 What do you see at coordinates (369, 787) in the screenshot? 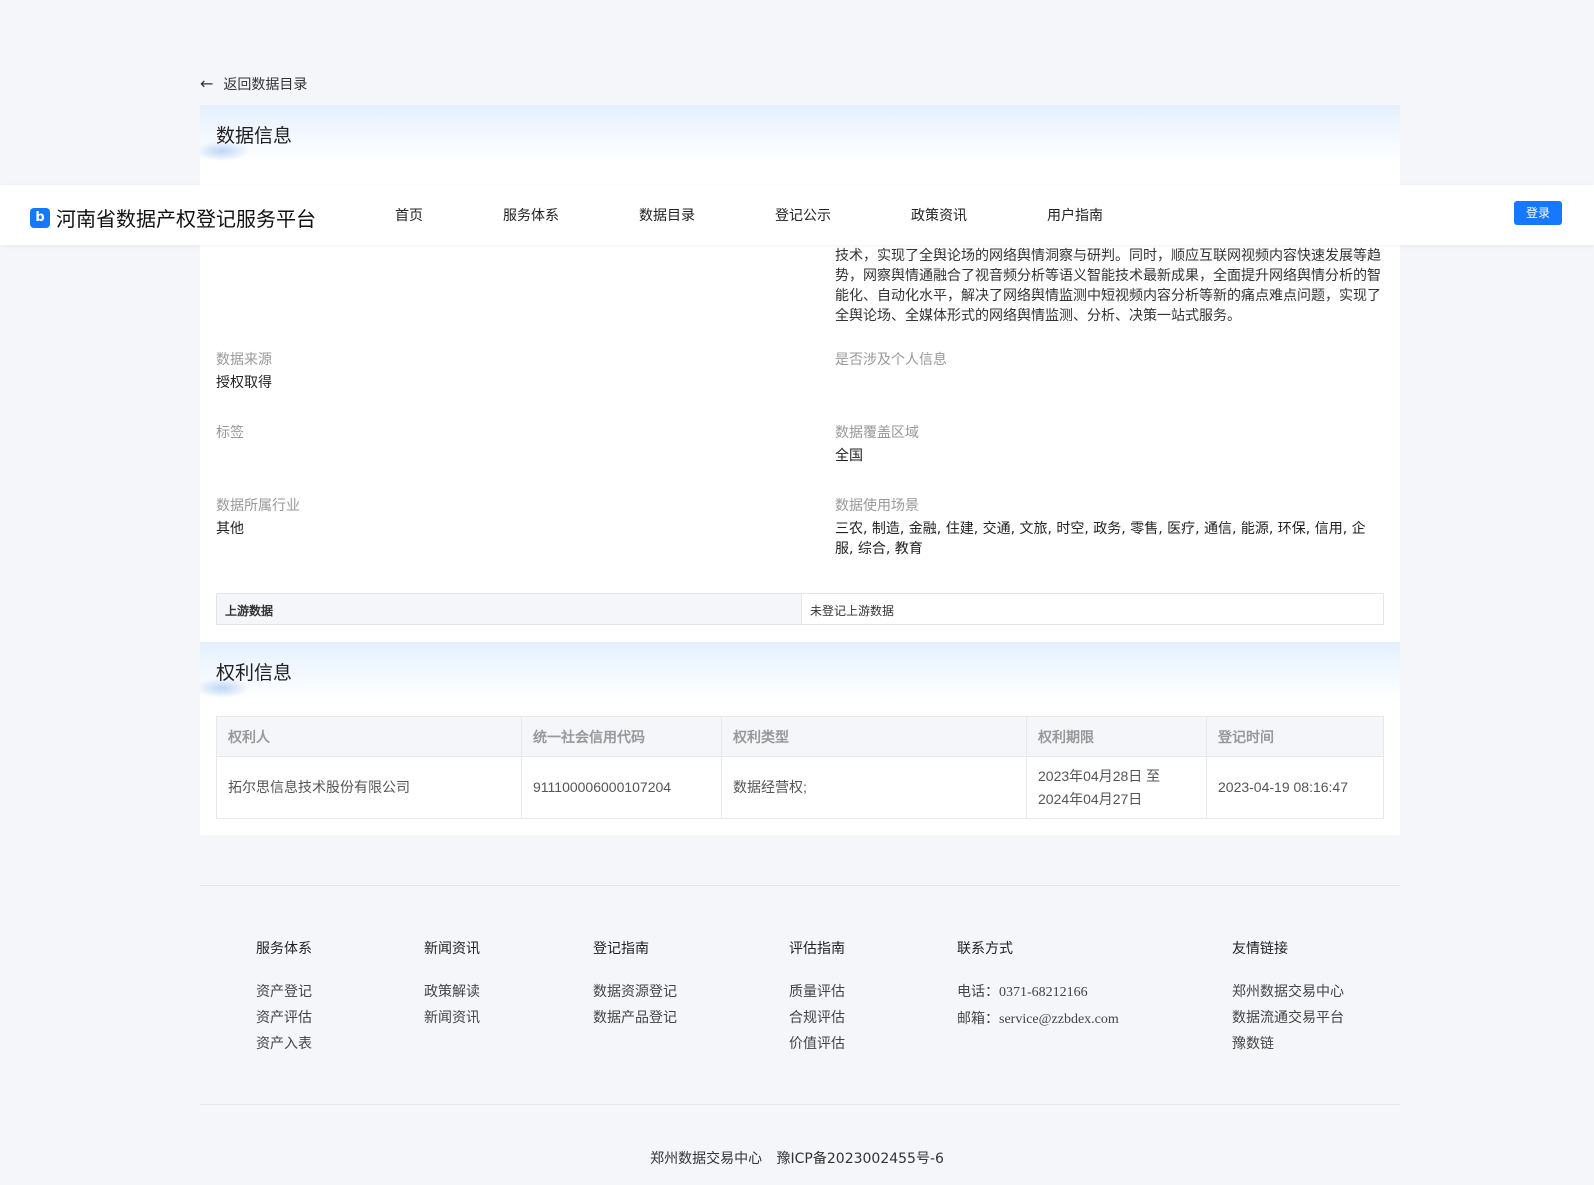
I see `cell-holder: 拓尔思信息技术股份有限公司` at bounding box center [369, 787].